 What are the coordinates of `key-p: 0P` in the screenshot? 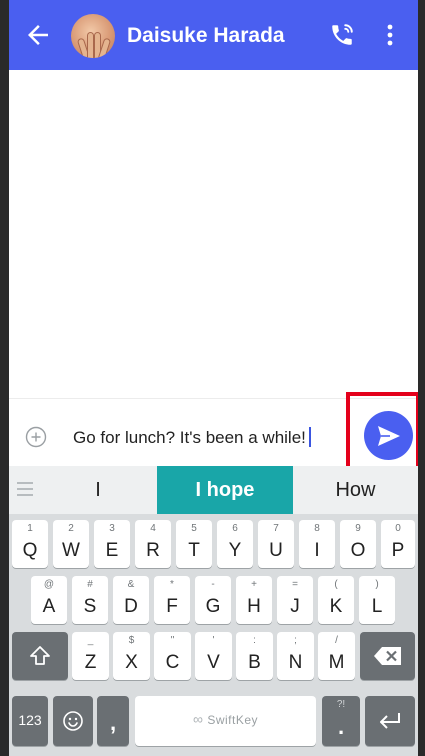 It's located at (398, 544).